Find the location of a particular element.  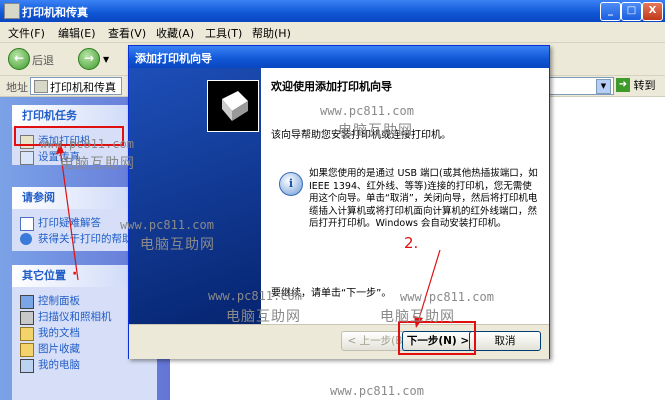

menu-help: 帮助(H) is located at coordinates (271, 33).